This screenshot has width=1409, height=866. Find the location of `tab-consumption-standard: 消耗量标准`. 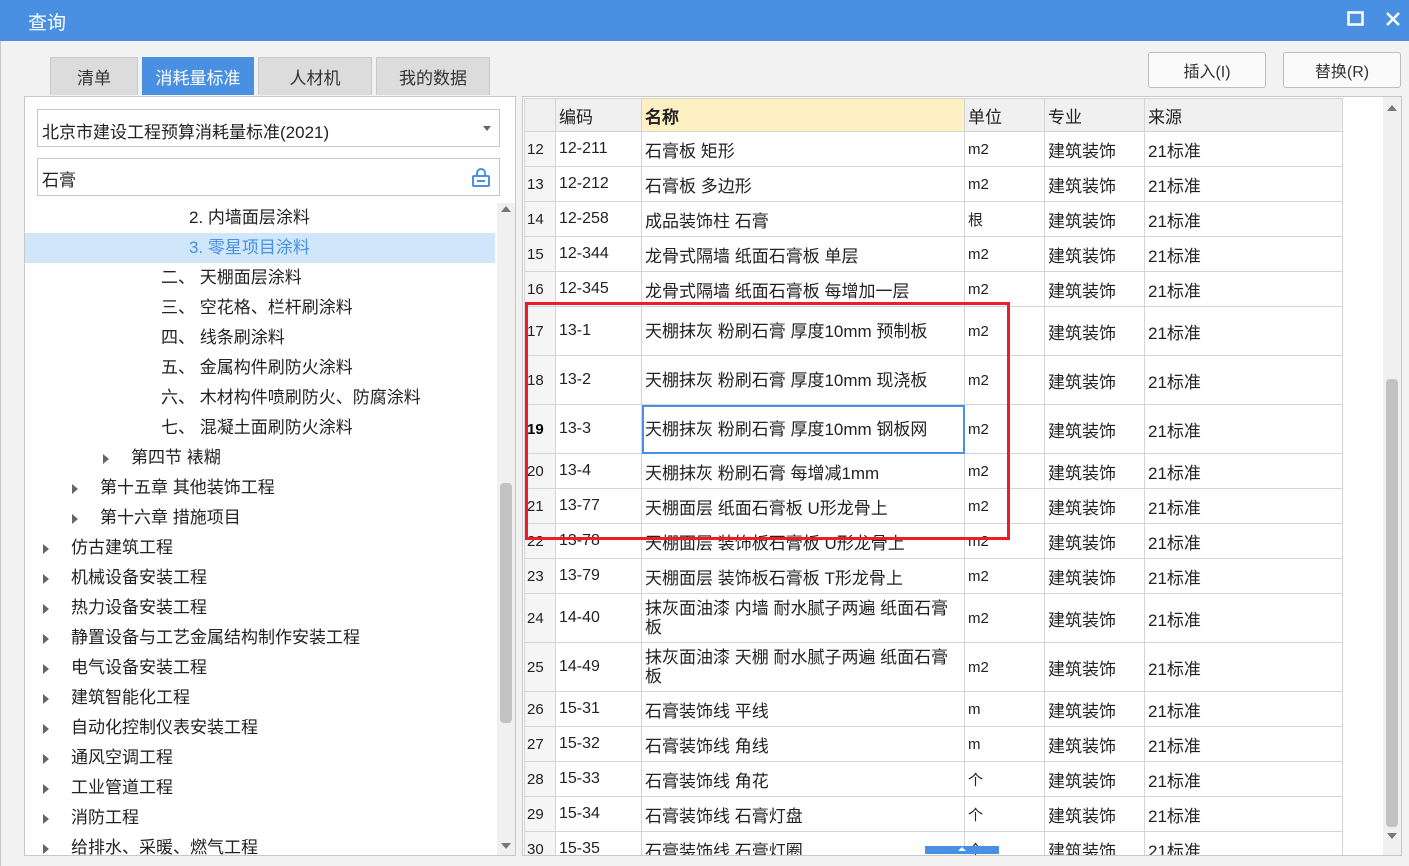

tab-consumption-standard: 消耗量标准 is located at coordinates (198, 76).